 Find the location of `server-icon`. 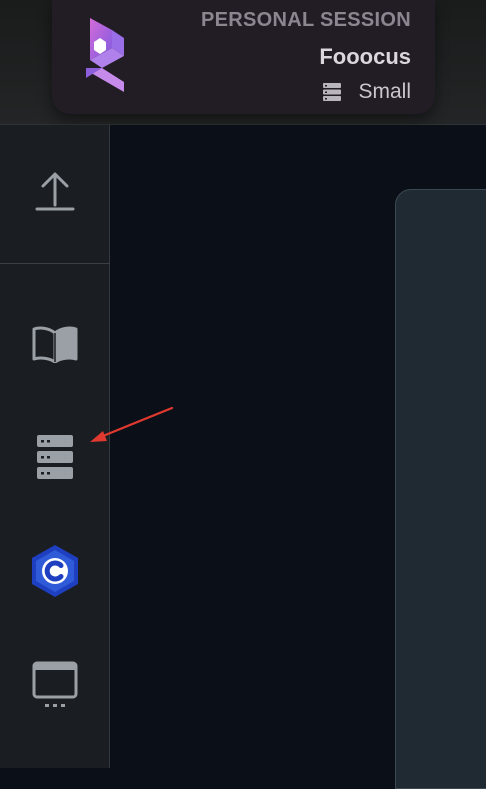

server-icon is located at coordinates (332, 92).